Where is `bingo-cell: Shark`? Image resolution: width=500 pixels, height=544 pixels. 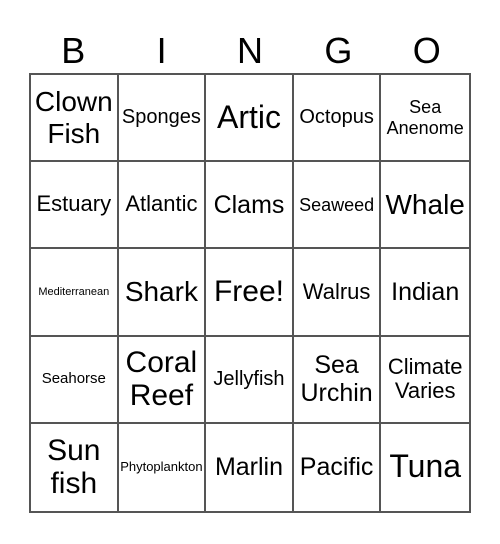
bingo-cell: Shark is located at coordinates (162, 293).